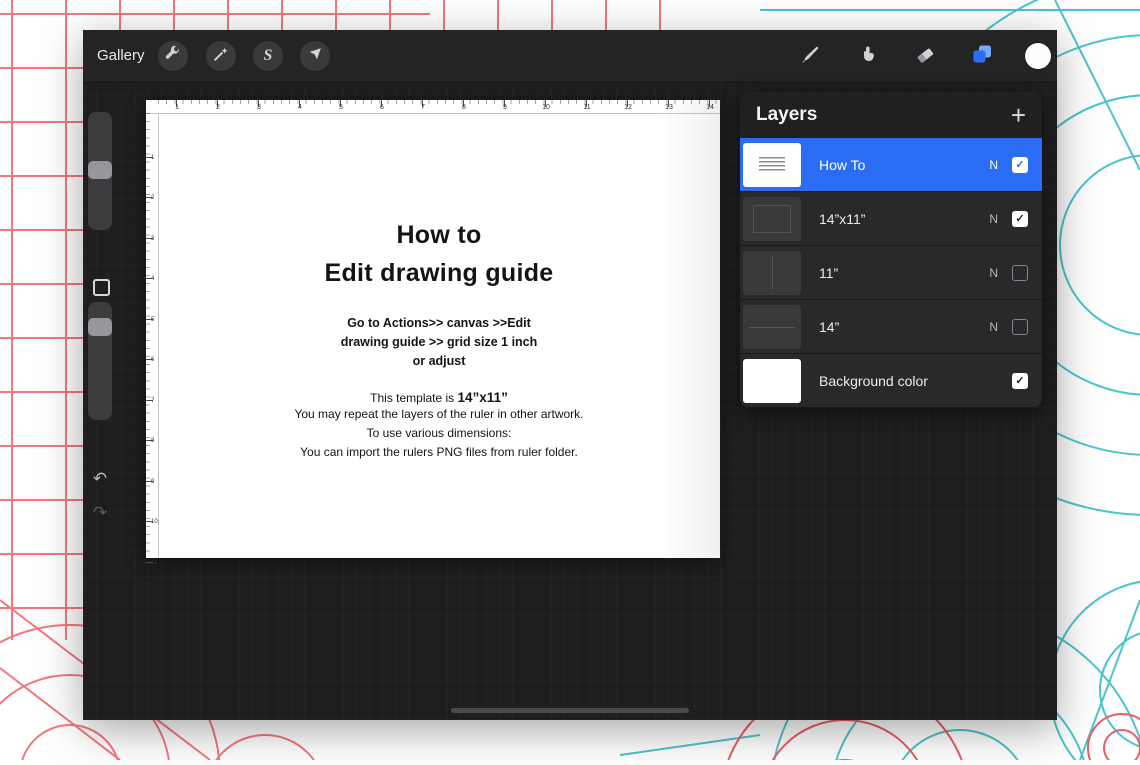 Image resolution: width=1140 pixels, height=765 pixels. Describe the element at coordinates (433, 107) in the screenshot. I see `canvas-ruler-top: 1 2 3 4 5 6 7 8 9 10 11 12 13 14` at that location.